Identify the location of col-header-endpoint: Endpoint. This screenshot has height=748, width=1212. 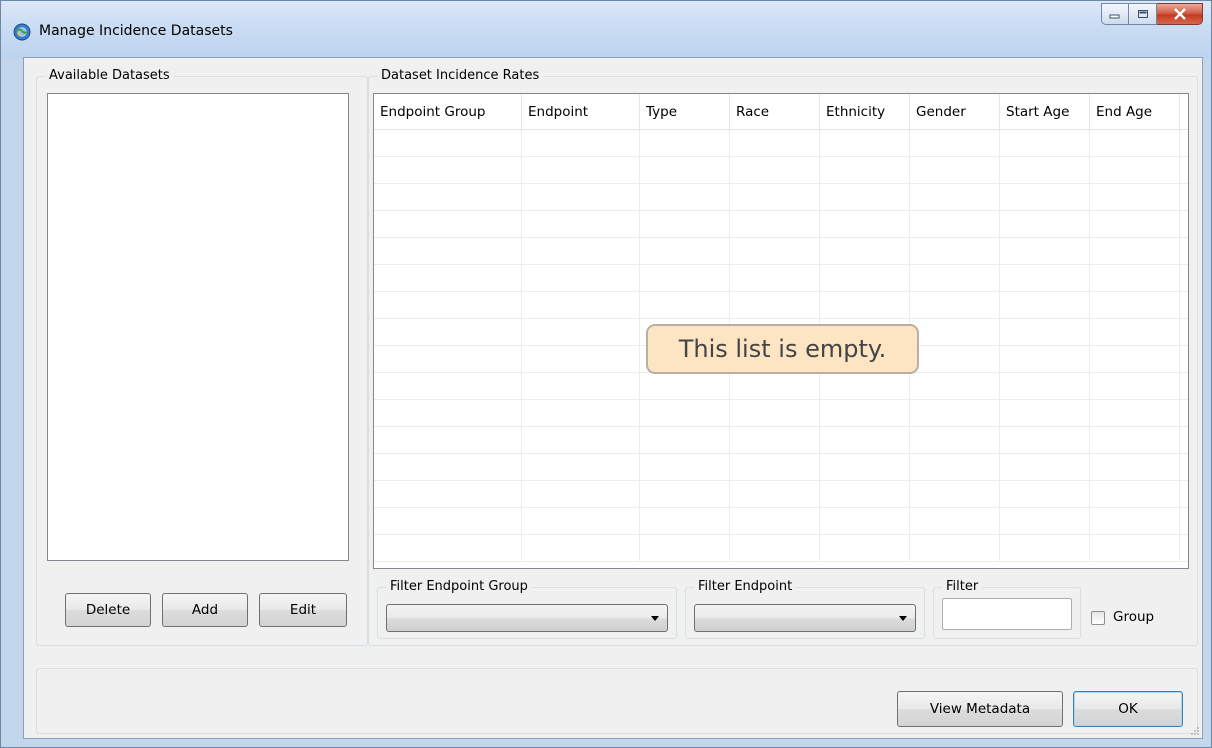
(581, 112).